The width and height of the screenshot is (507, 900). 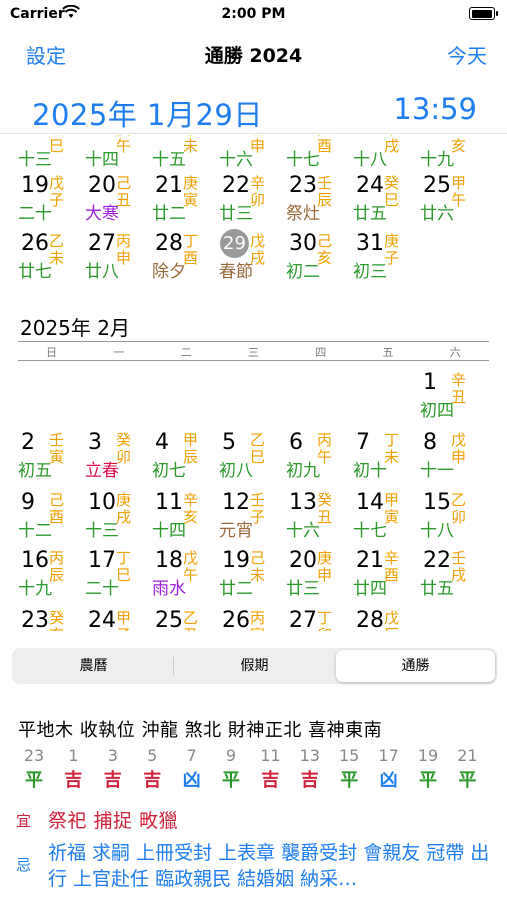 I want to click on calendar-day-cell: 22 辛卯 廿三, so click(x=252, y=202).